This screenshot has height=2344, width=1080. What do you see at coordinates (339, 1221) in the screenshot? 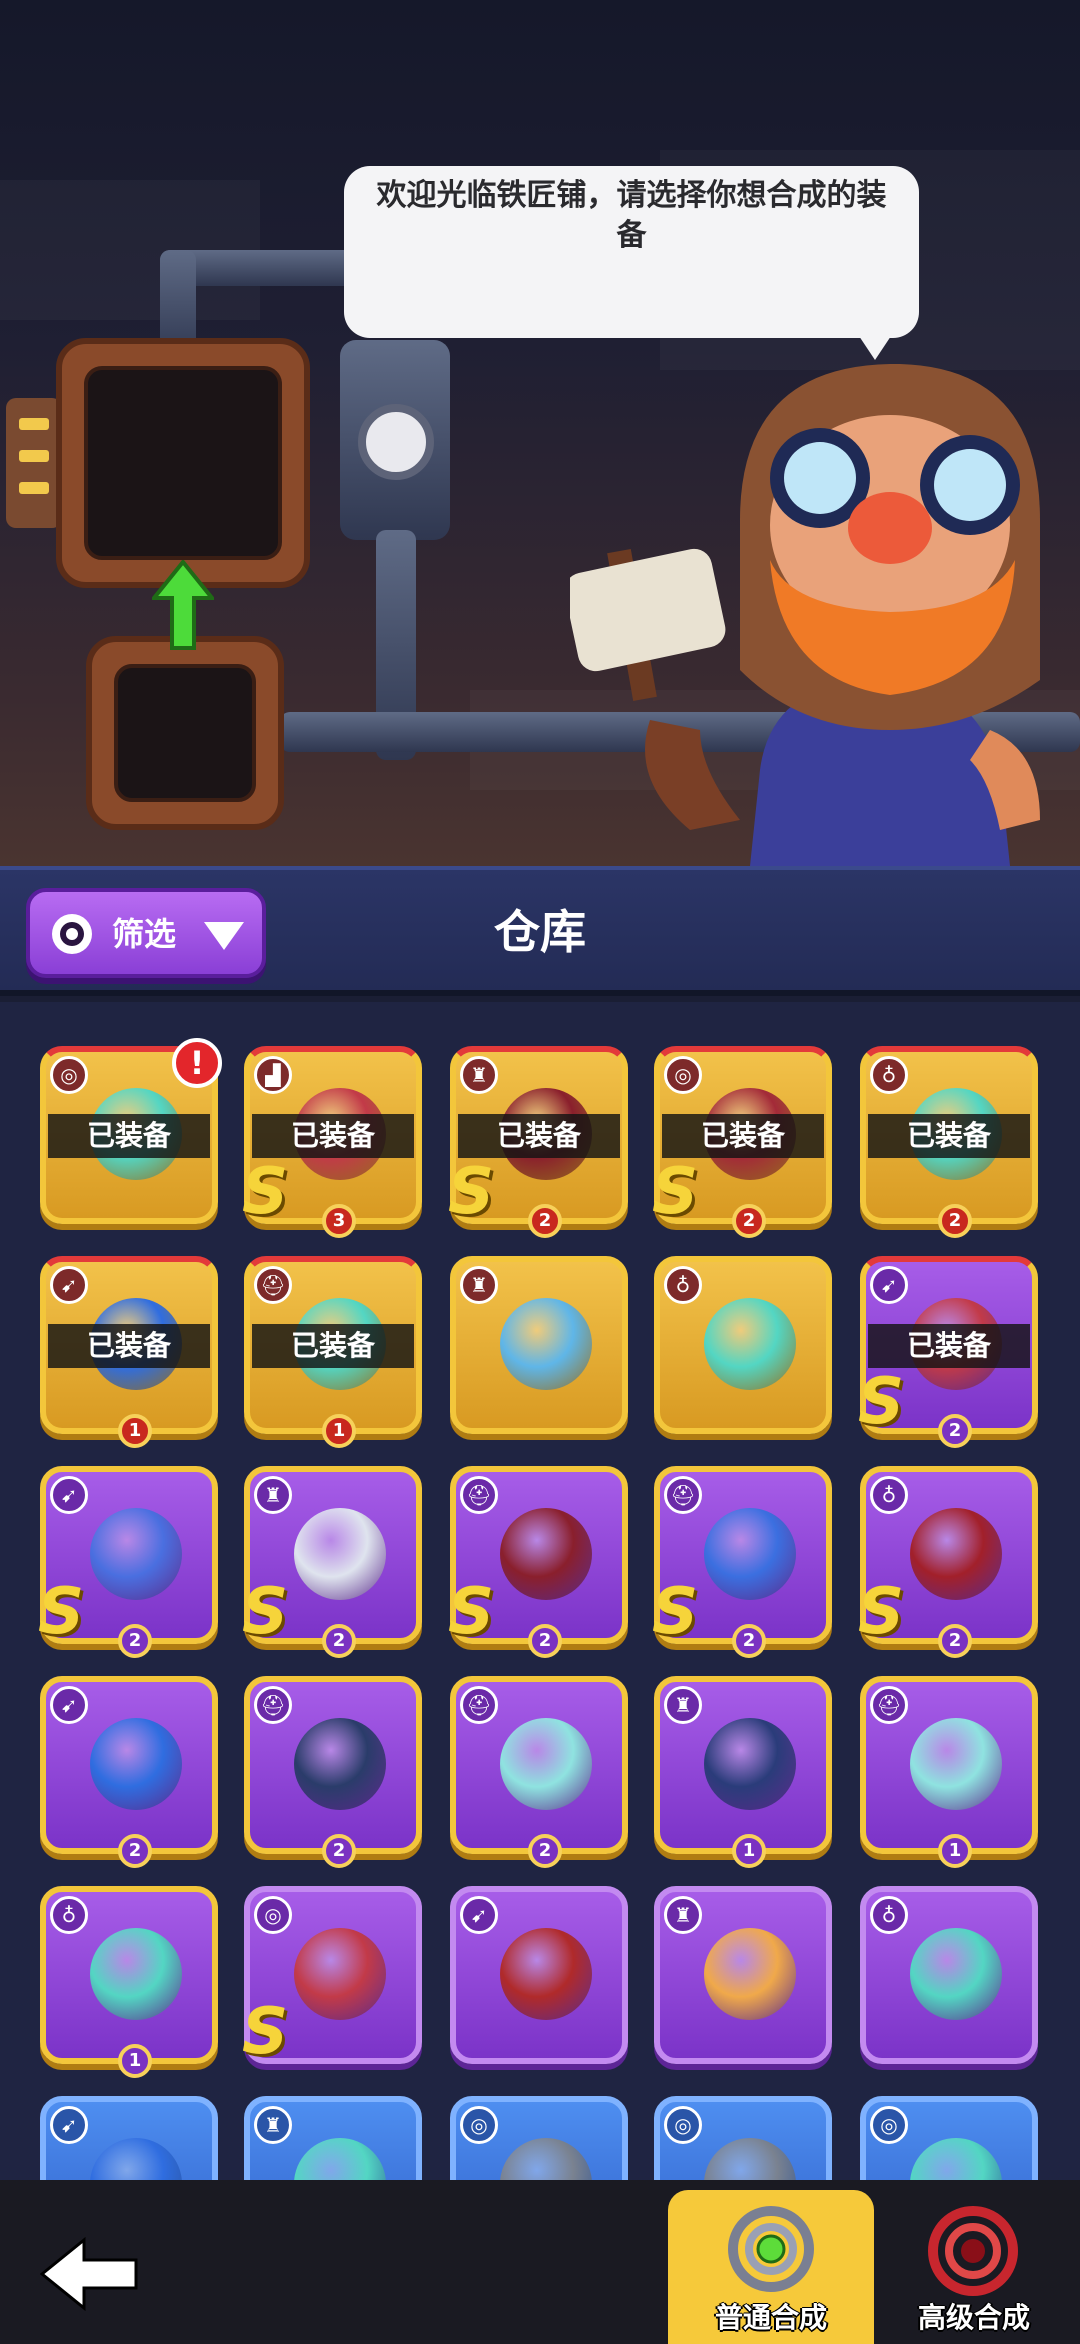
I see `level-badge: 3` at bounding box center [339, 1221].